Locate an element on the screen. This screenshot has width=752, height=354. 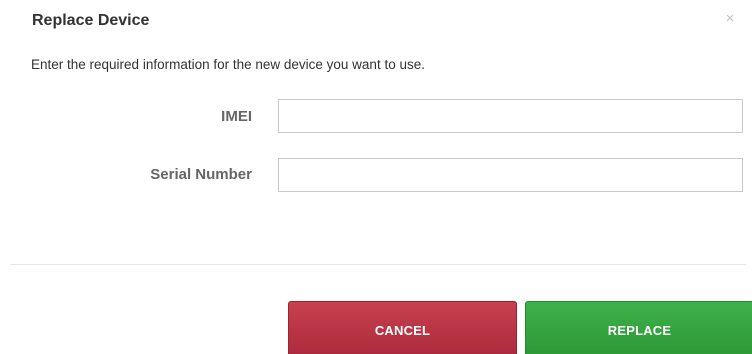
serial-number-label: Serial Number is located at coordinates (201, 174).